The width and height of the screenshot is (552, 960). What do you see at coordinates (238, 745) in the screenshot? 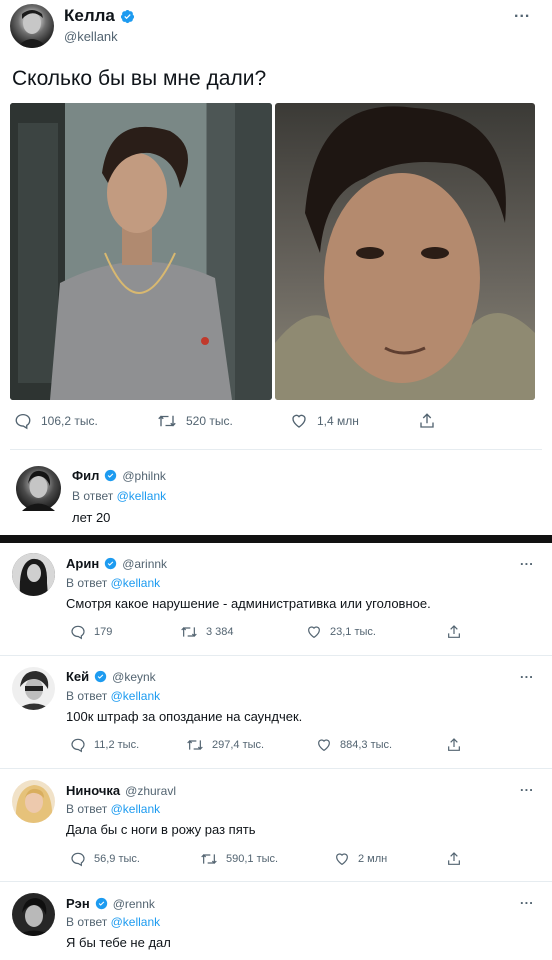
I see `retweet-count: 297,4 тыс.` at bounding box center [238, 745].